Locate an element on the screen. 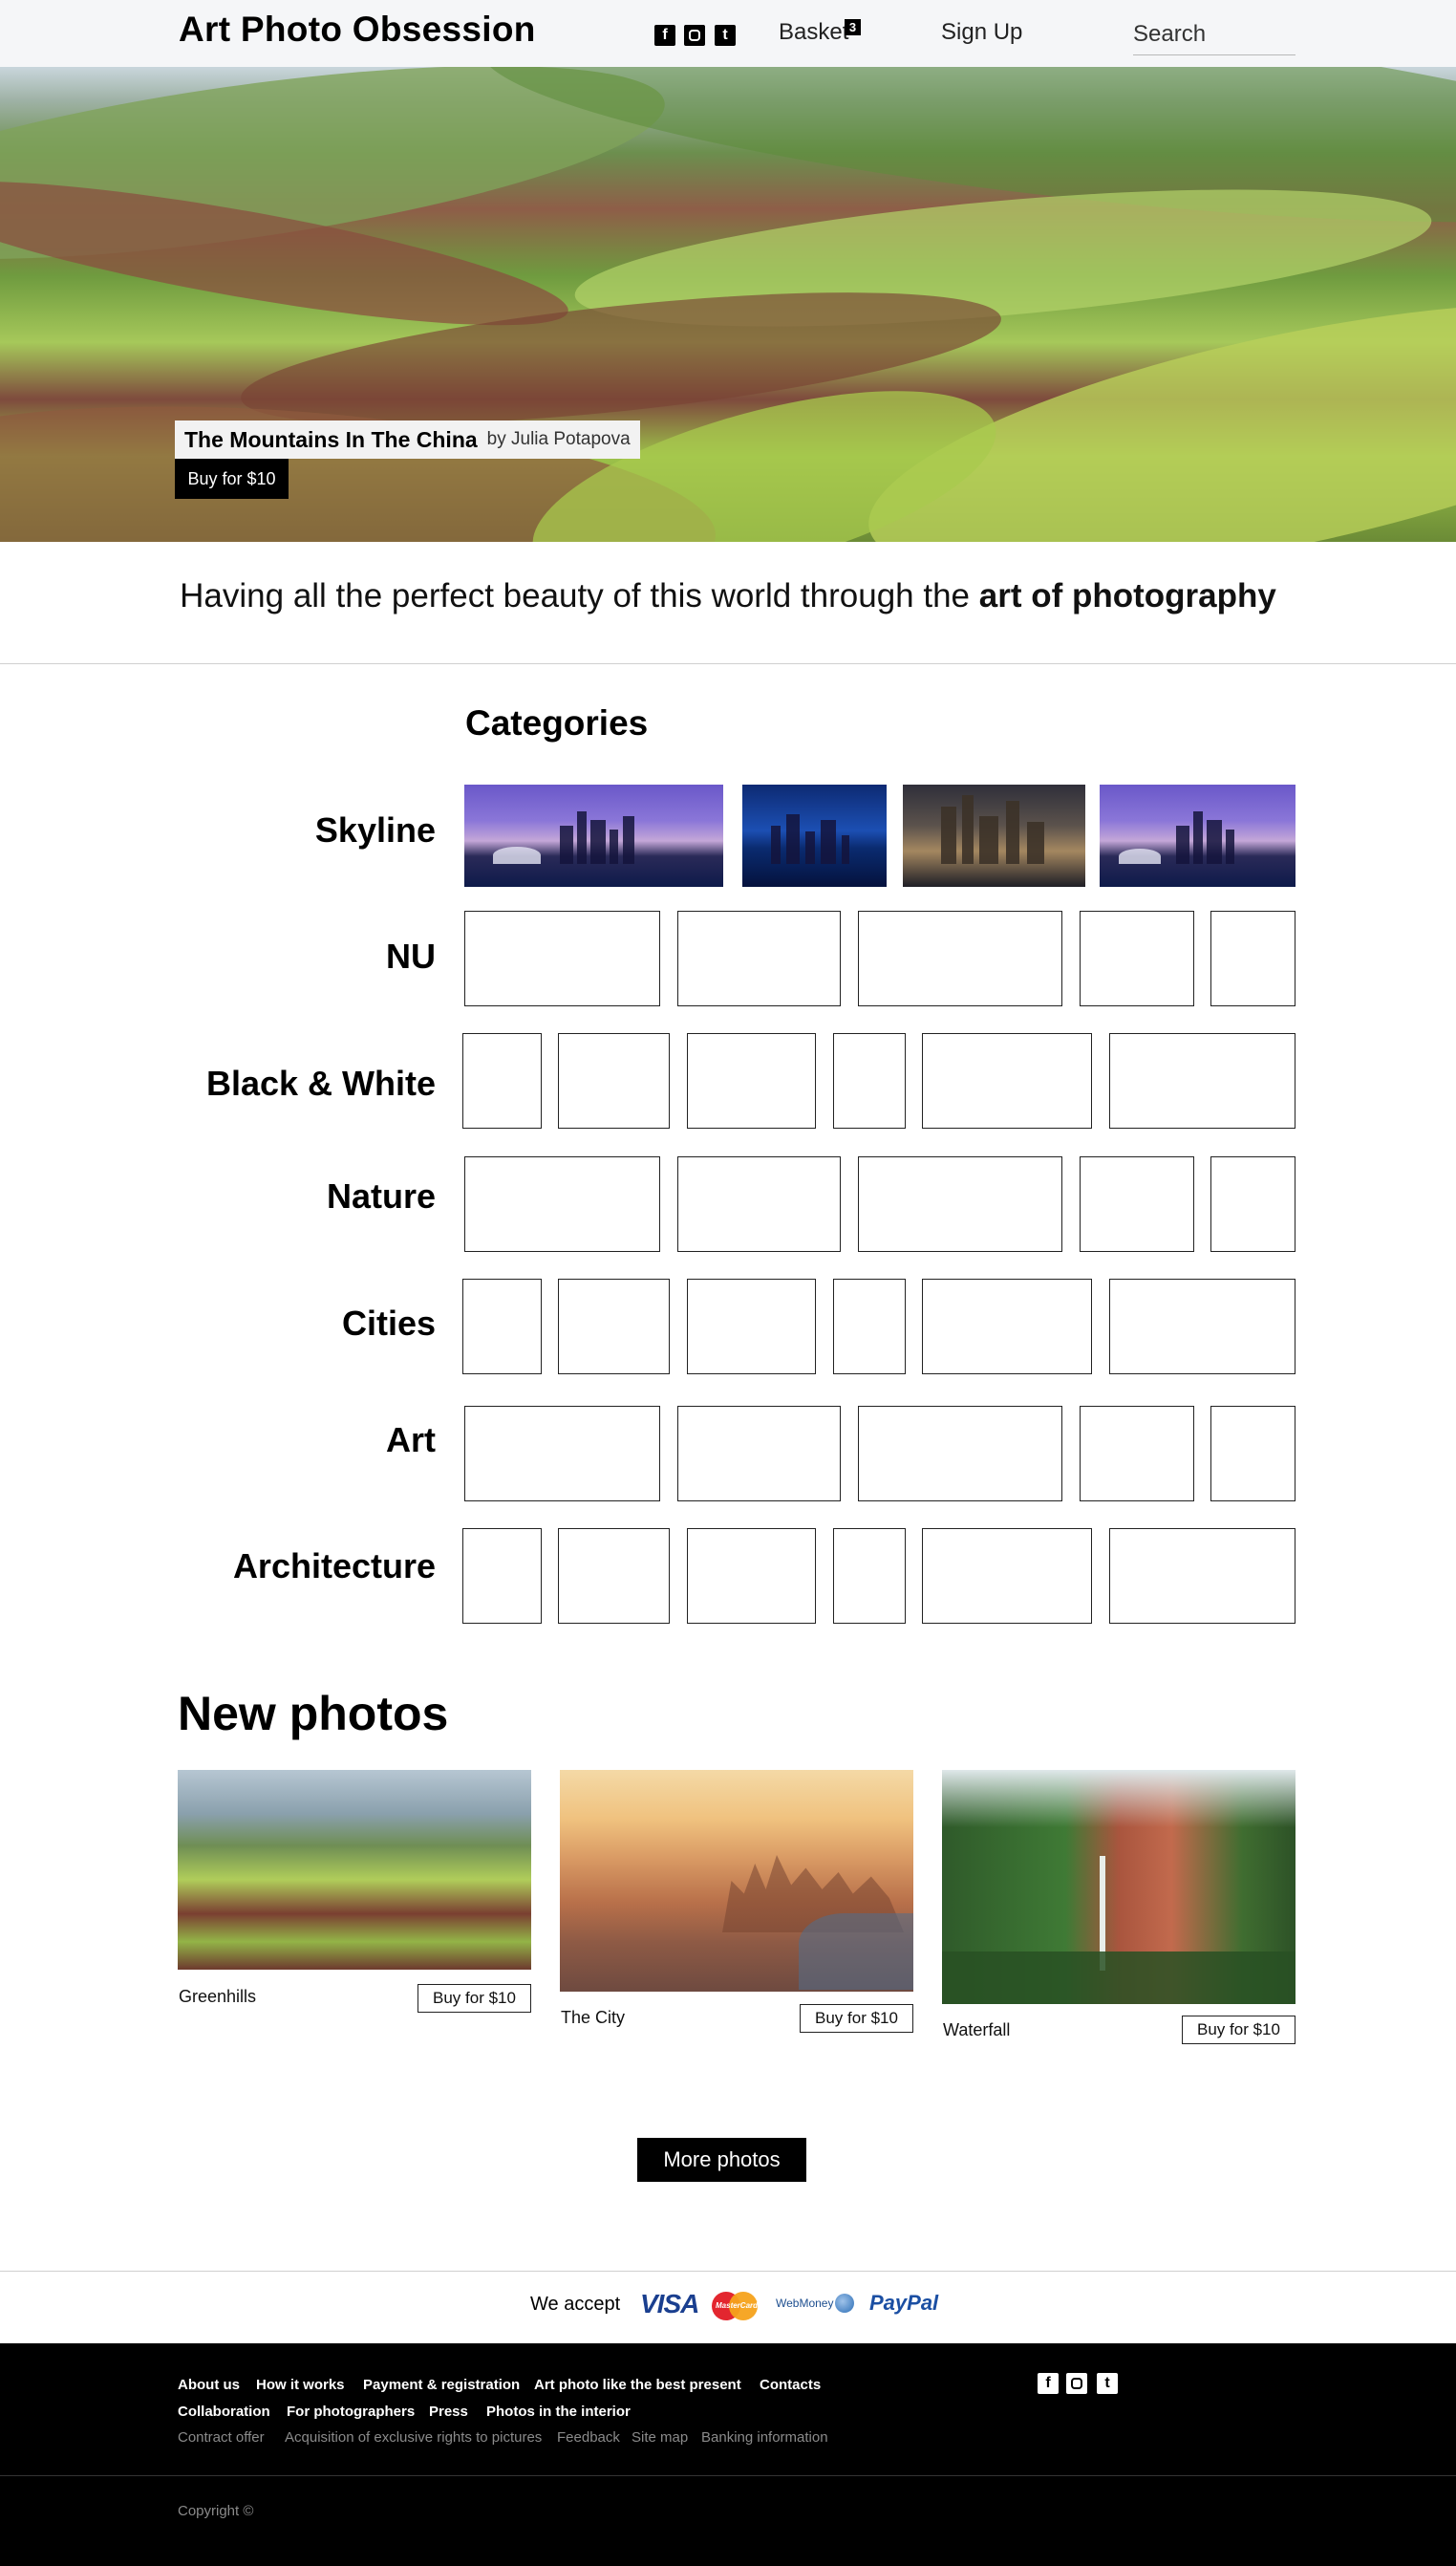 This screenshot has height=2566, width=1456. footer-link-press: Press is located at coordinates (449, 2412).